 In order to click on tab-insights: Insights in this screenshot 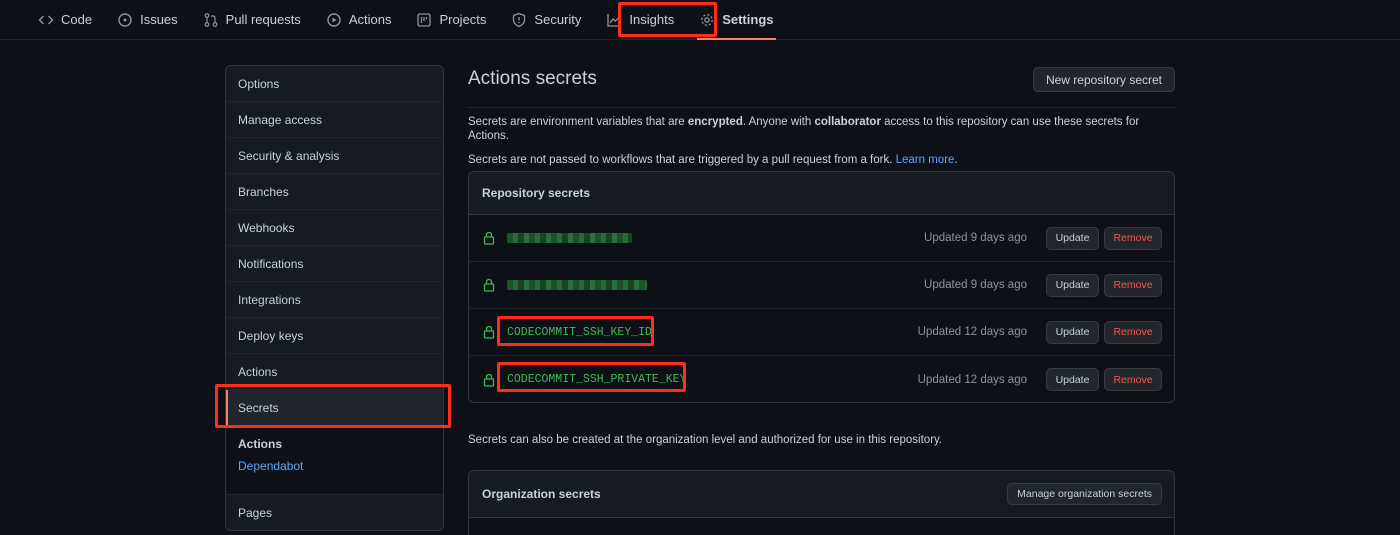, I will do `click(640, 20)`.